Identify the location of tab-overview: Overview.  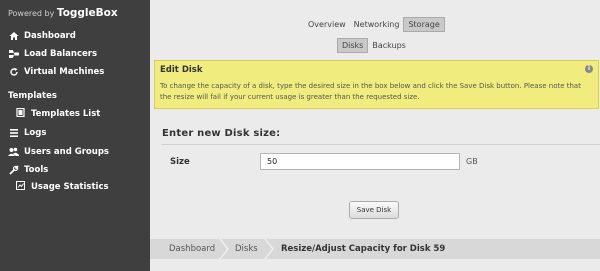
(327, 24).